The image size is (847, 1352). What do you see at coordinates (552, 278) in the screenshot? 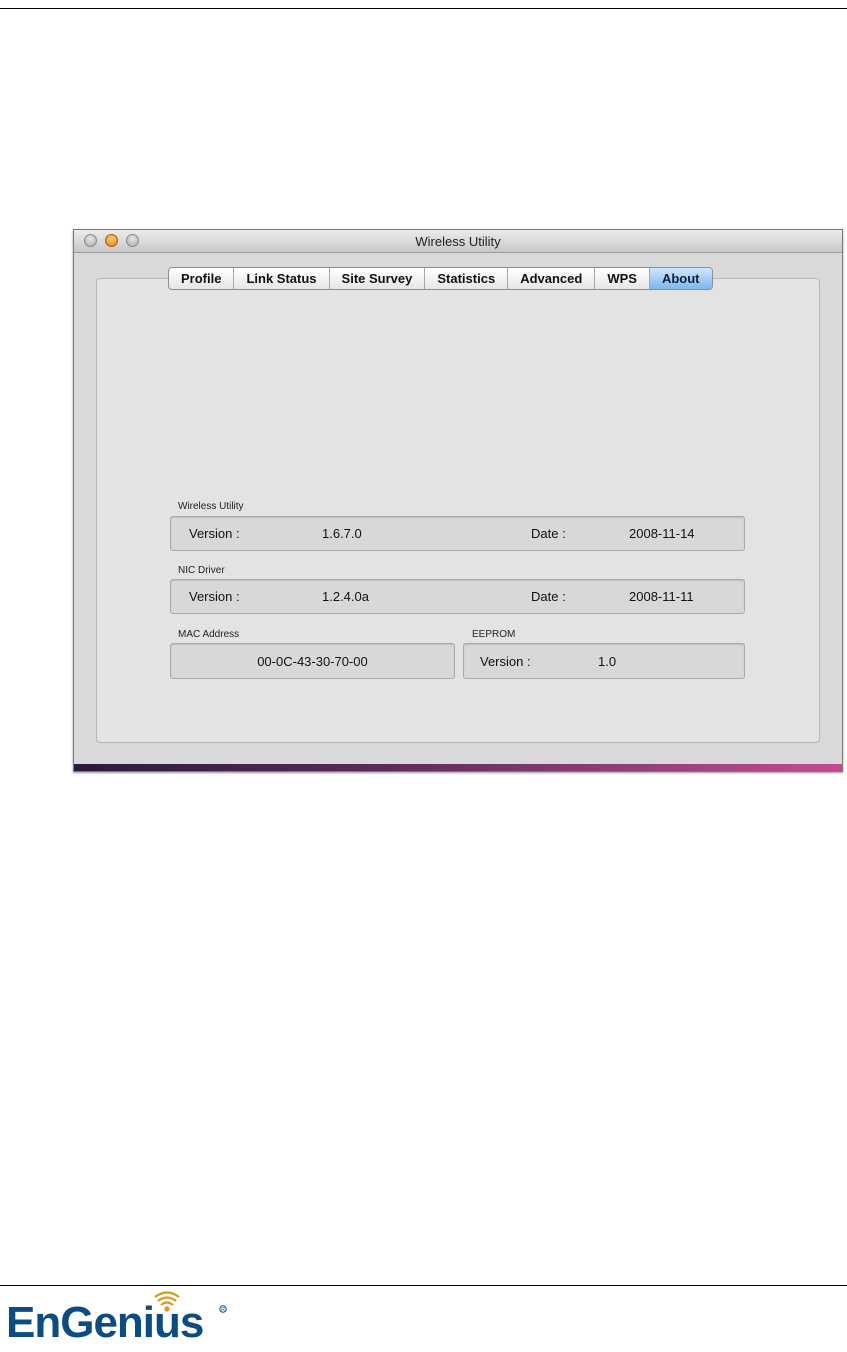
I see `tab-advanced: Advanced` at bounding box center [552, 278].